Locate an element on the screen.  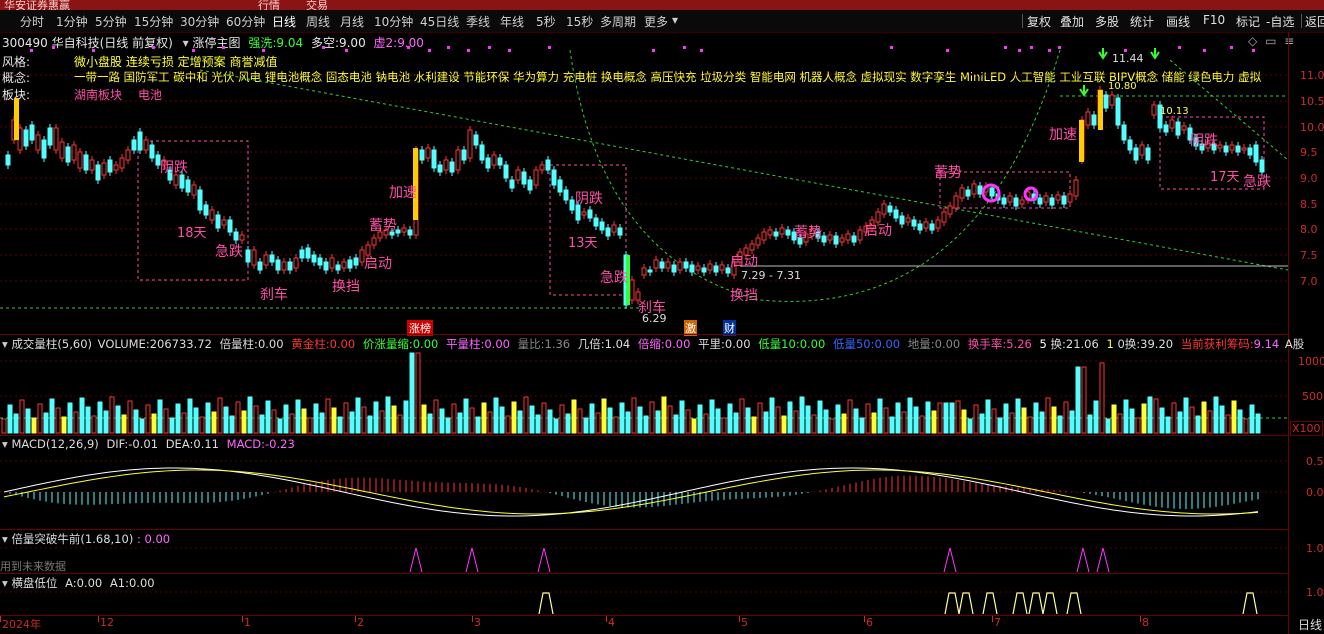
period-item: 30分钟 is located at coordinates (199, 21).